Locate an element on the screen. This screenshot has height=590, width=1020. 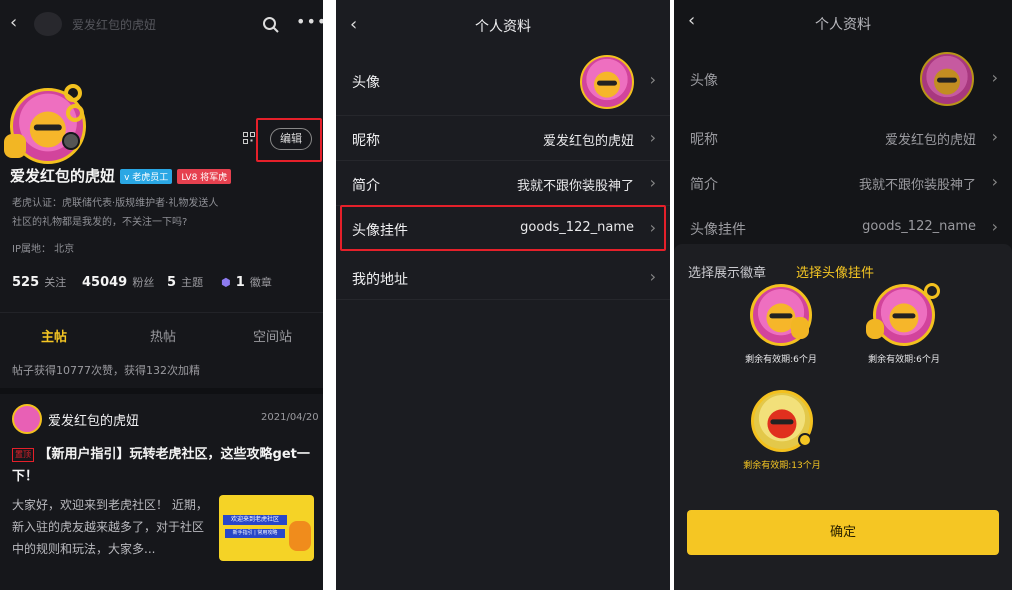
pendant-option-3: 剩余有效期:13个月 is located at coordinates (782, 430).